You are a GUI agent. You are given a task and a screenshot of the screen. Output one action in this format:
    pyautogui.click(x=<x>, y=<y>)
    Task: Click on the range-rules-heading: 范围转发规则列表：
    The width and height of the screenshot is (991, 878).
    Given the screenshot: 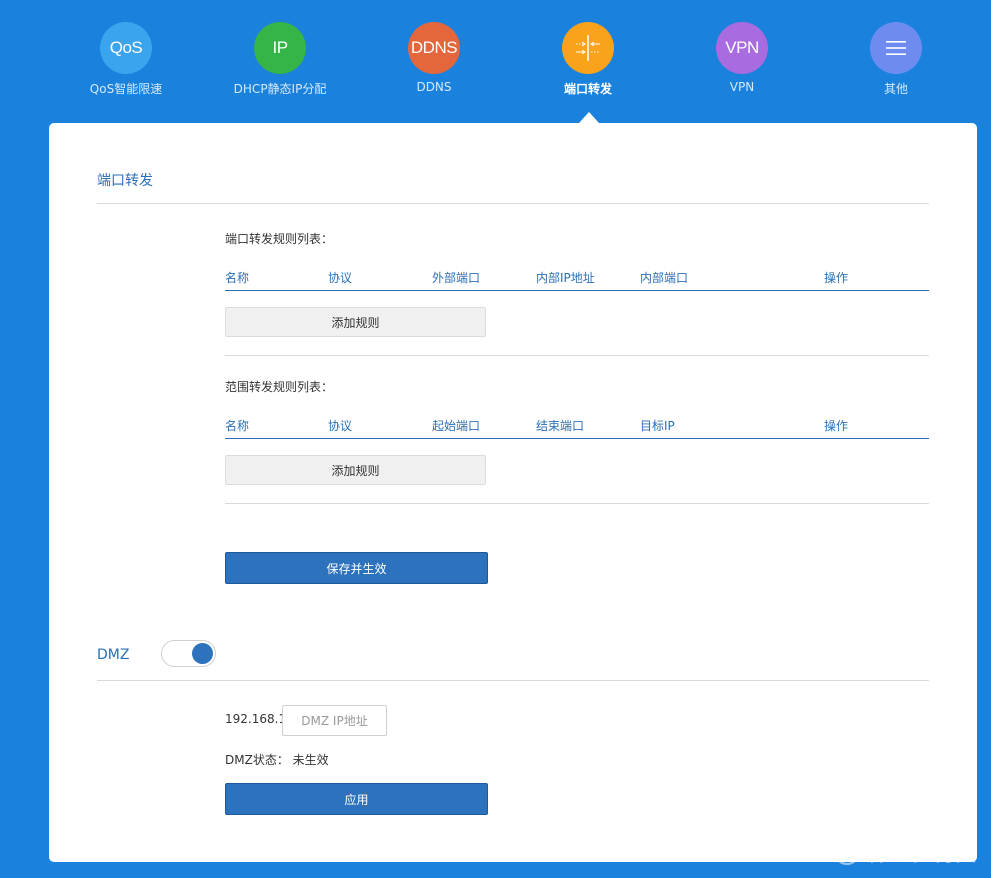 What is the action you would take?
    pyautogui.click(x=279, y=387)
    